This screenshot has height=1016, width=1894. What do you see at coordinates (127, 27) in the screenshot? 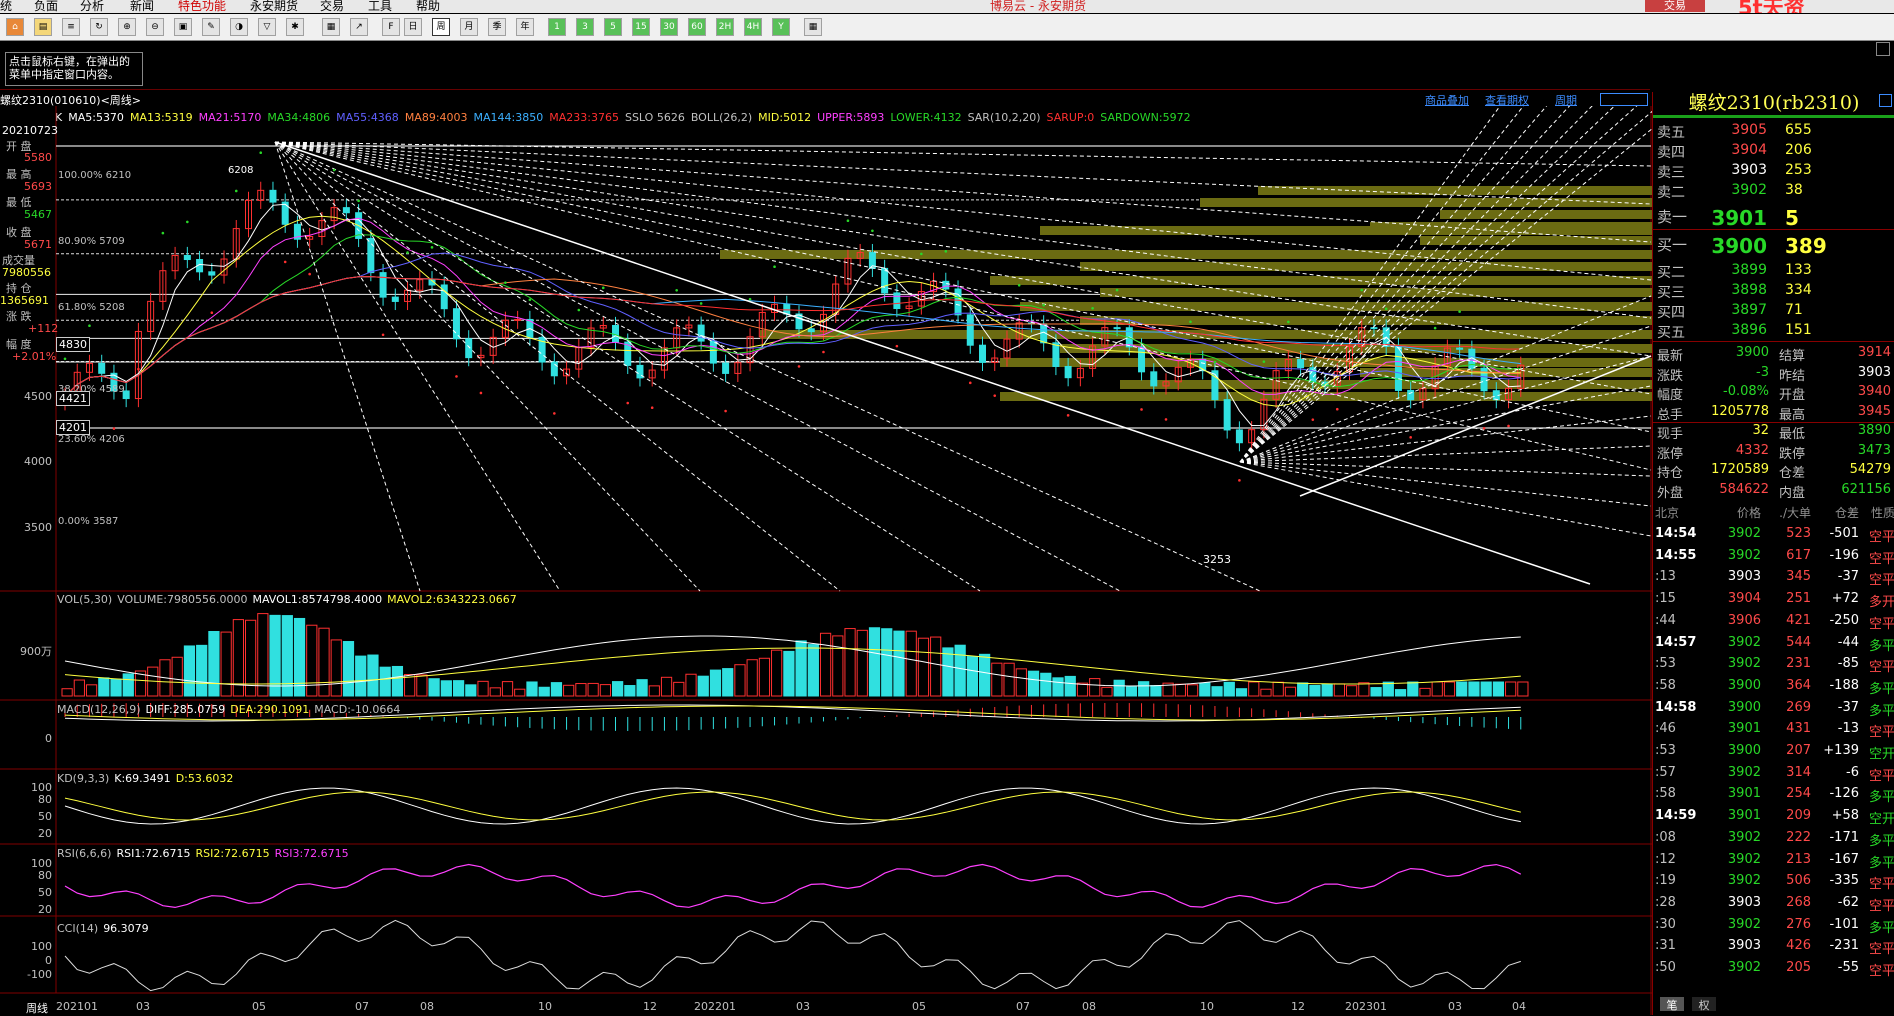
I see `zoom-in-icon: ⊕` at bounding box center [127, 27].